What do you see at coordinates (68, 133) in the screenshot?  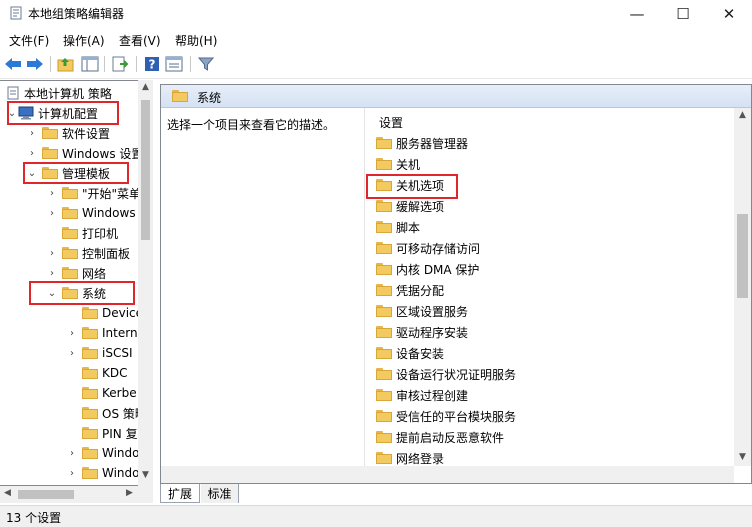 I see `tree-item-software-settings: › 软件设置` at bounding box center [68, 133].